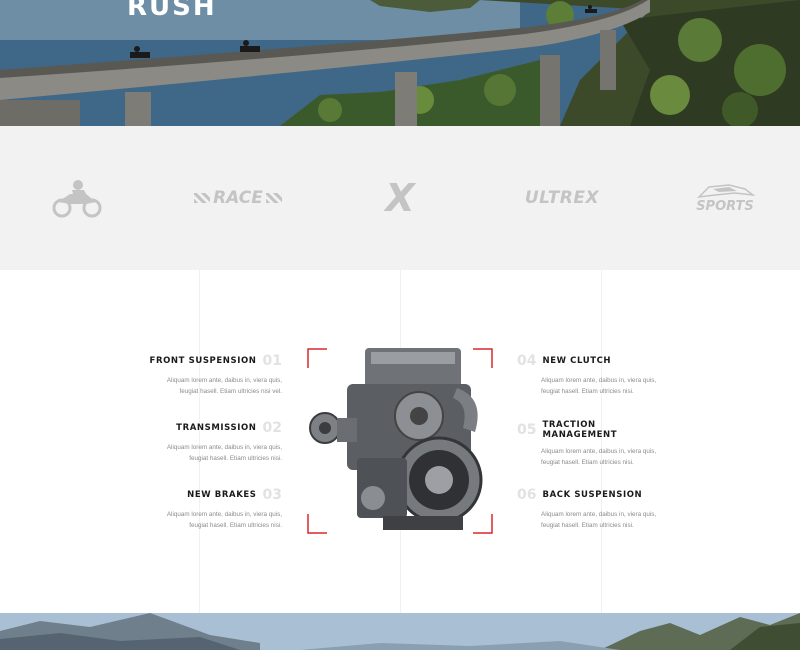 The image size is (800, 650). I want to click on feature-title: FRONT SUSPENSION, so click(203, 361).